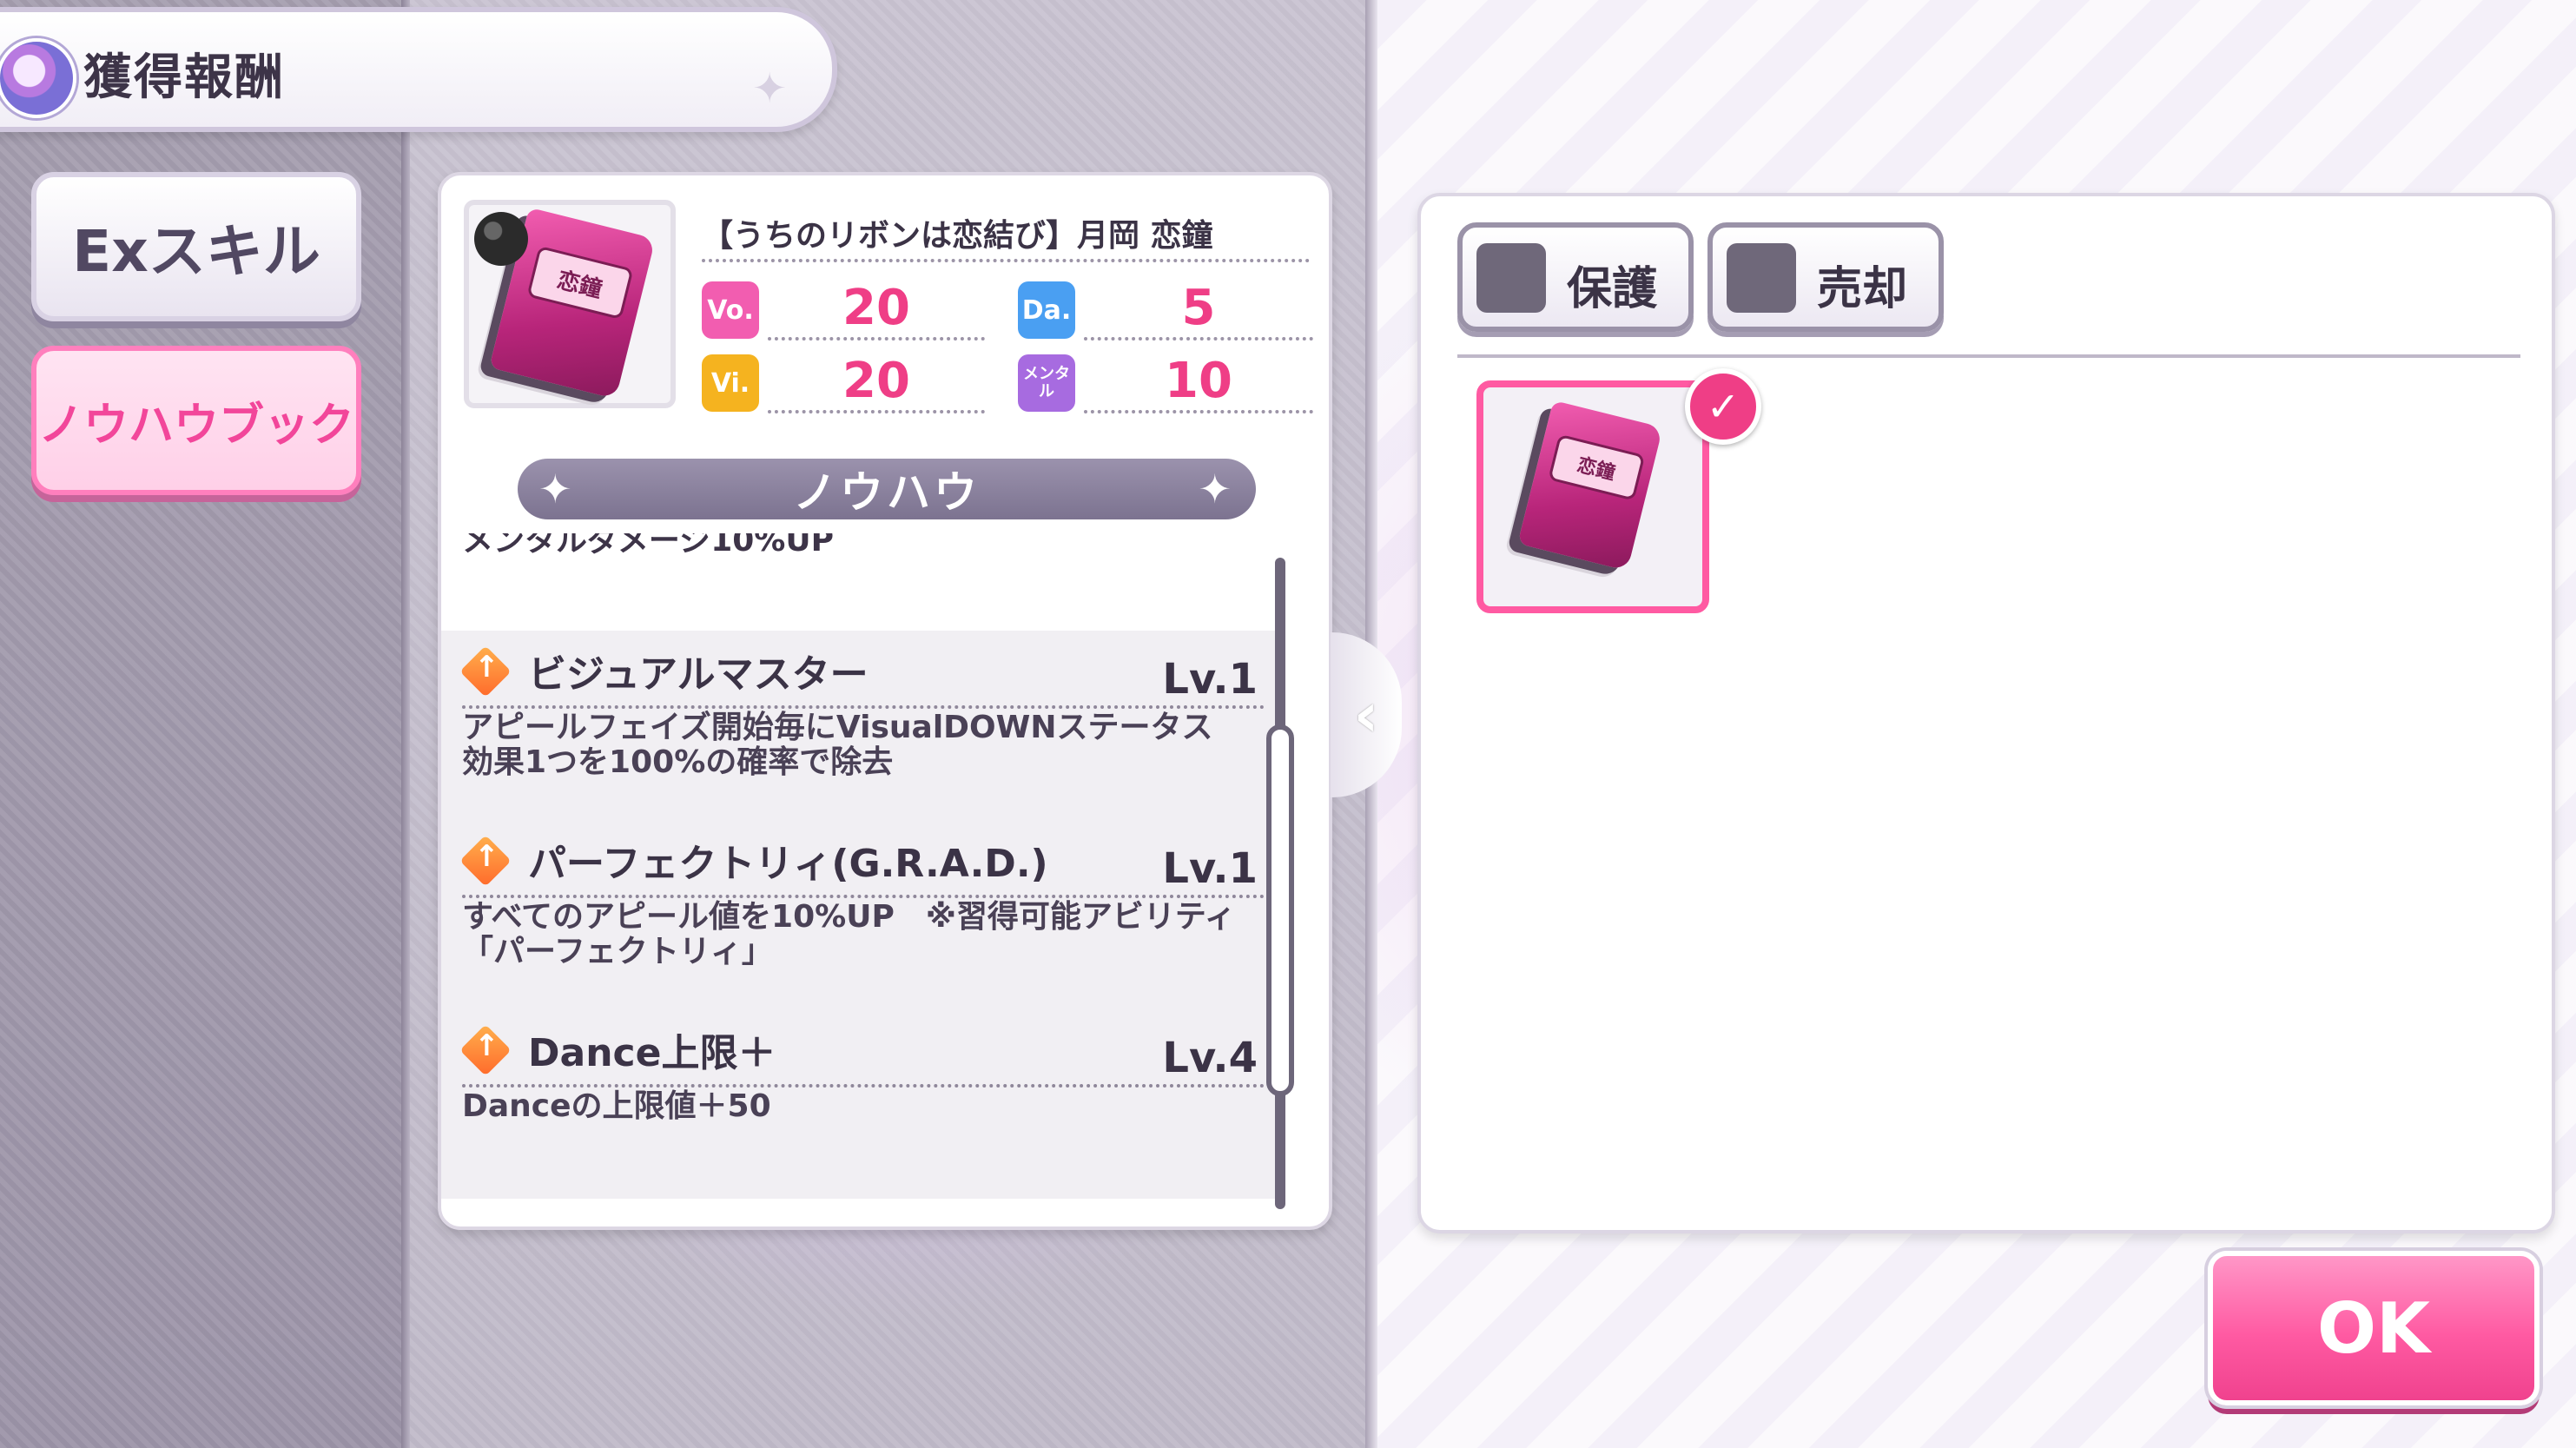 Image resolution: width=2576 pixels, height=1448 pixels. Describe the element at coordinates (1862, 289) in the screenshot. I see `sell-label: 売却` at that location.